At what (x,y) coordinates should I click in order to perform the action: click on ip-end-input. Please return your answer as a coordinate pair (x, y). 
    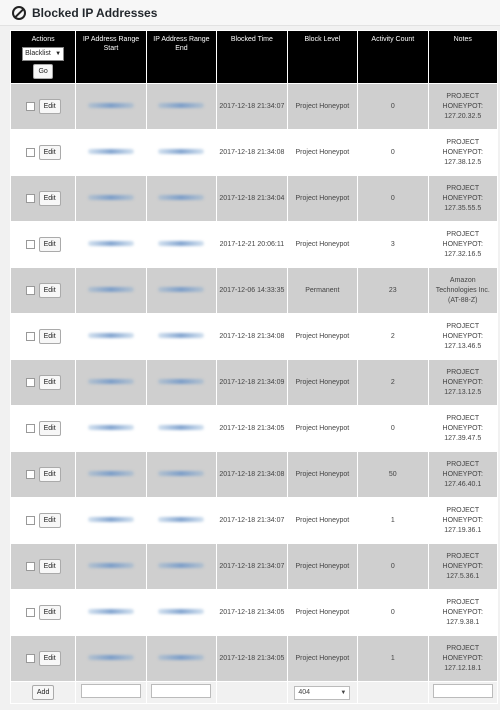
    Looking at the image, I should click on (181, 690).